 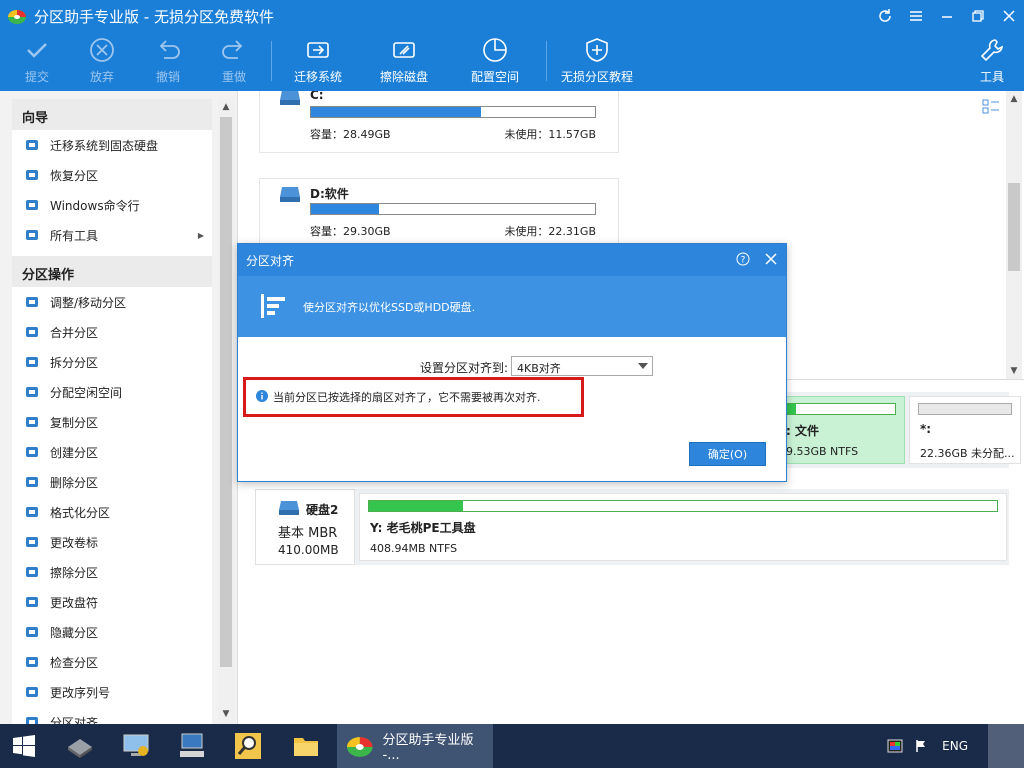 I want to click on undo-button: 撤销, so click(x=168, y=61).